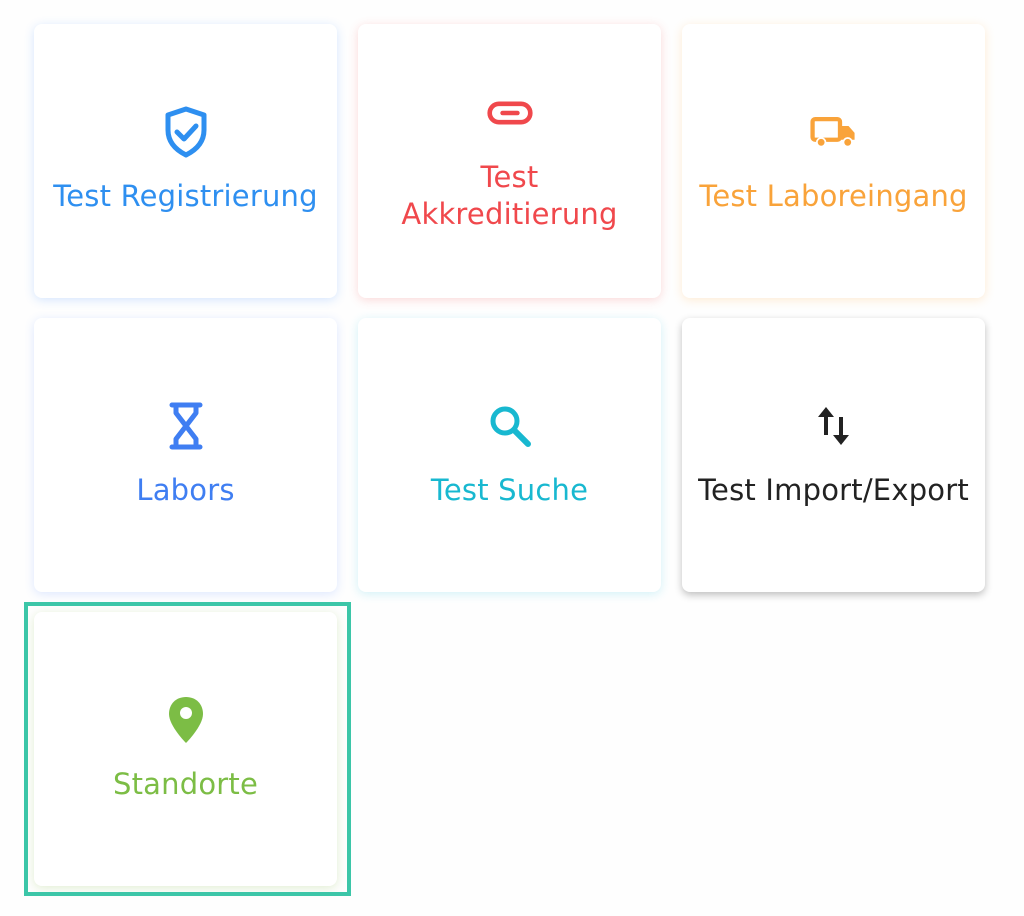 The height and width of the screenshot is (916, 1024). Describe the element at coordinates (833, 161) in the screenshot. I see `tile-test-laboreingang: Test Laboreingang` at that location.